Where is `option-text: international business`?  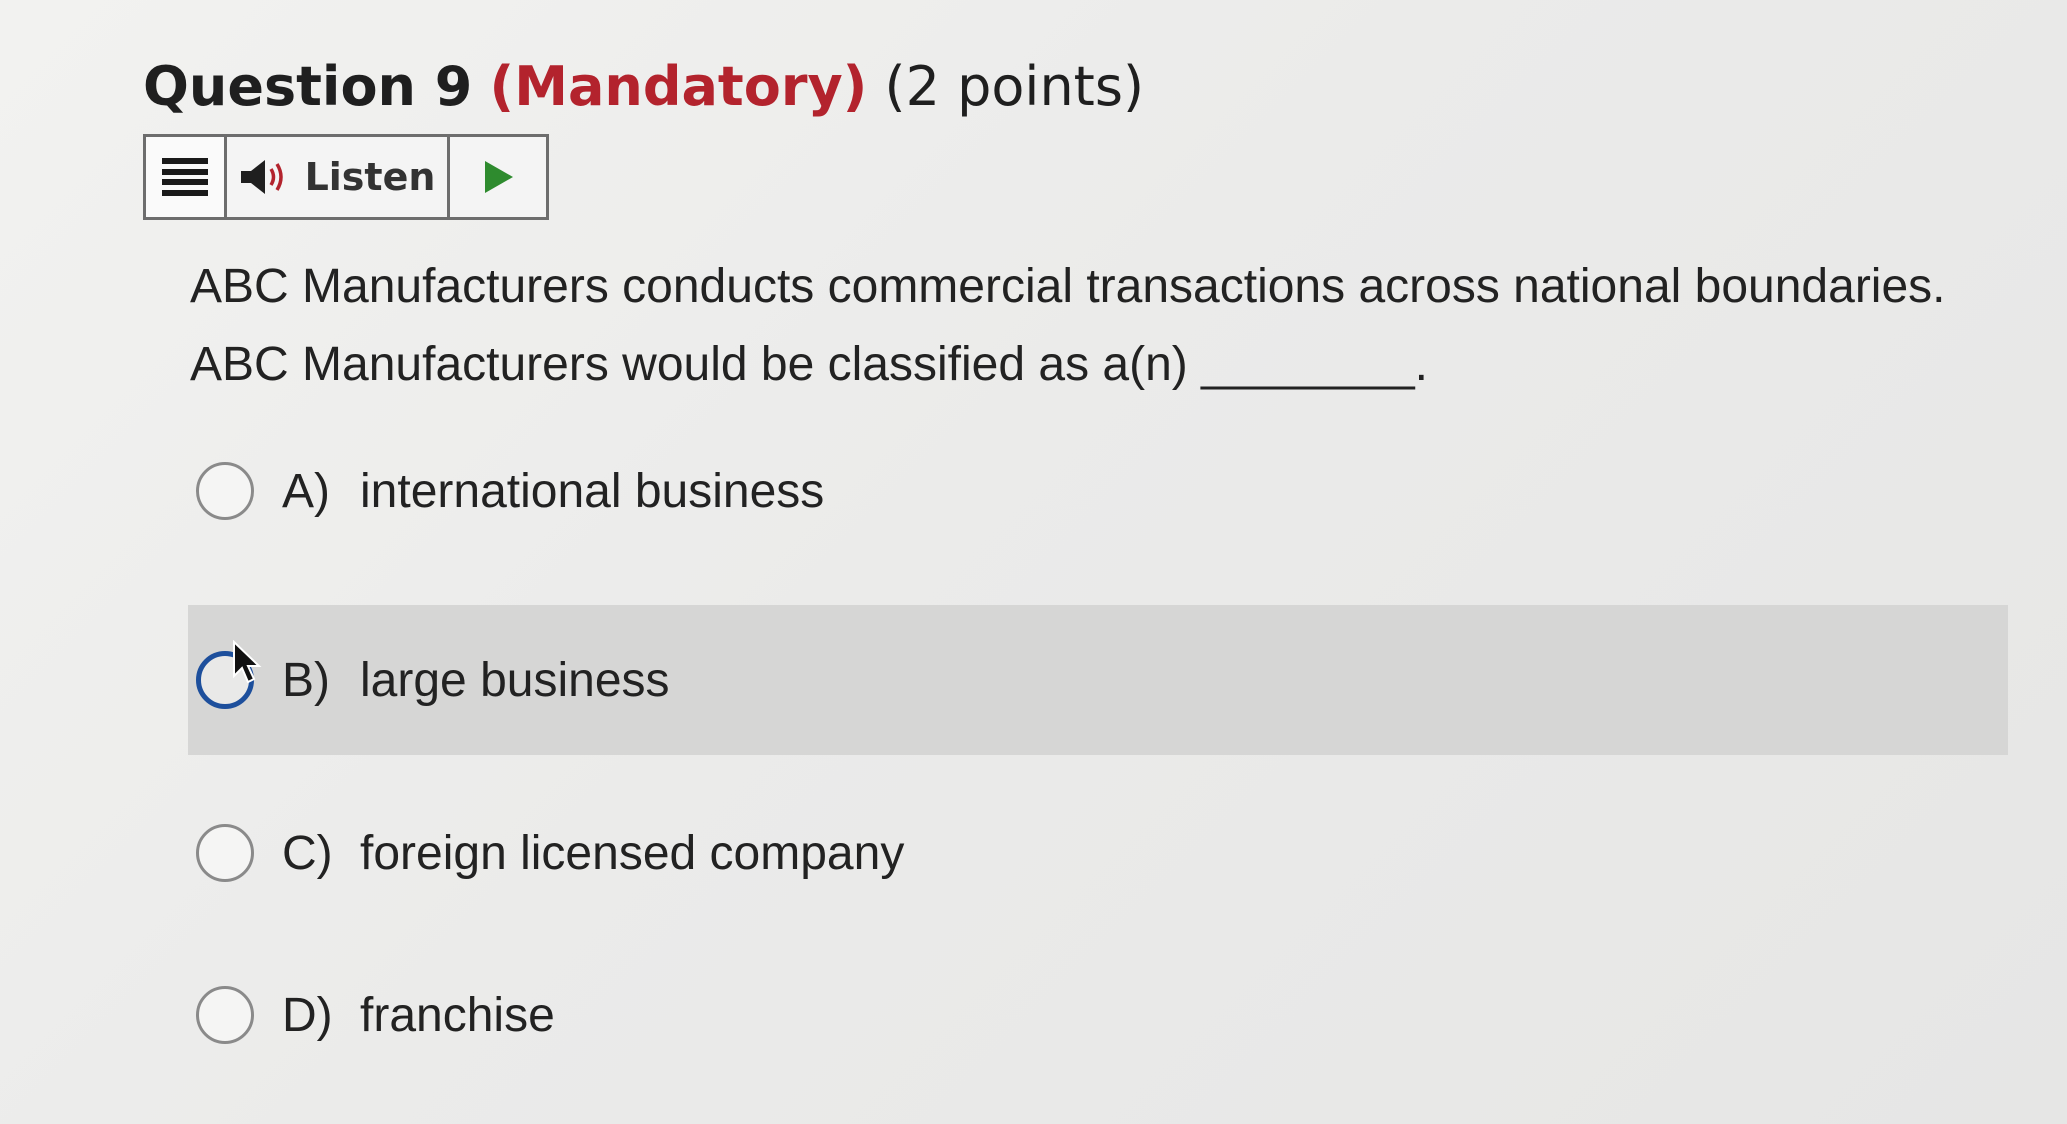
option-text: international business is located at coordinates (592, 491).